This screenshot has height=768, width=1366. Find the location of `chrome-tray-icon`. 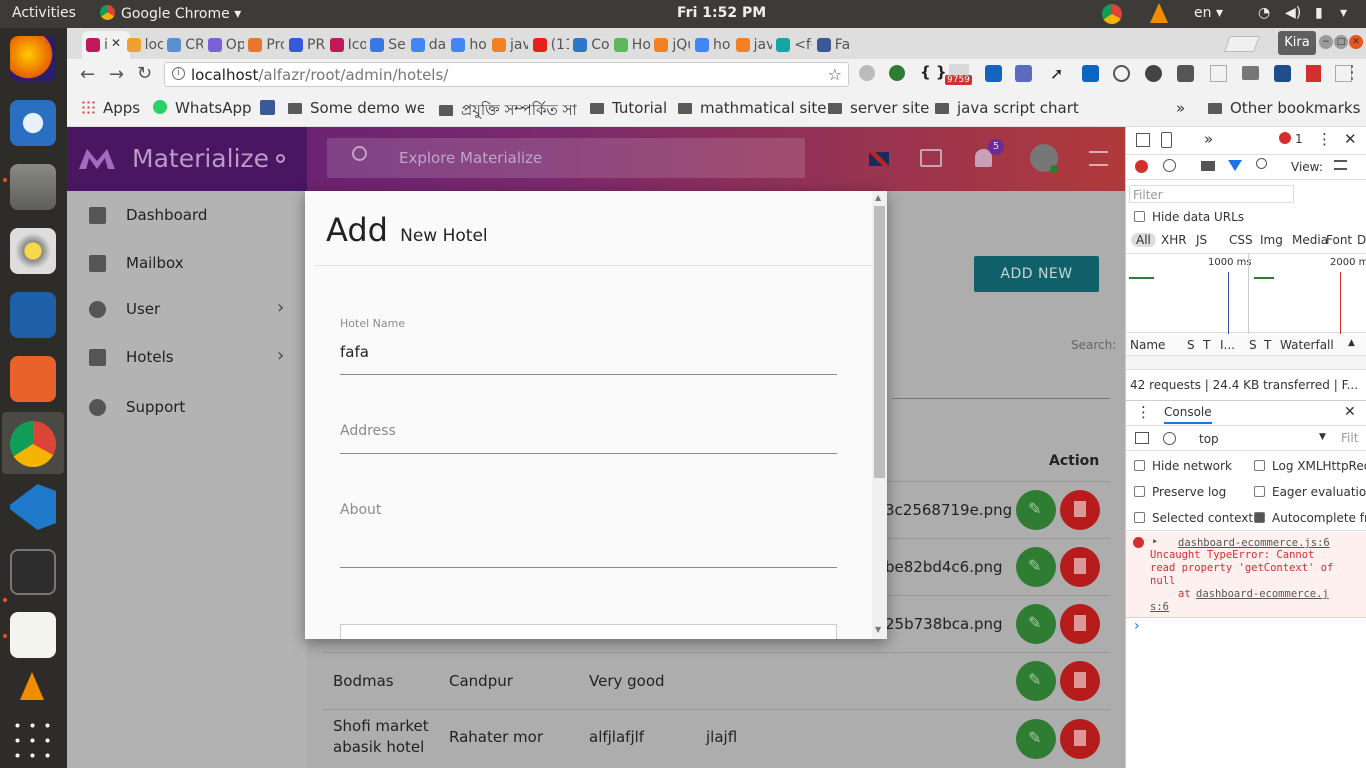

chrome-tray-icon is located at coordinates (1112, 14).